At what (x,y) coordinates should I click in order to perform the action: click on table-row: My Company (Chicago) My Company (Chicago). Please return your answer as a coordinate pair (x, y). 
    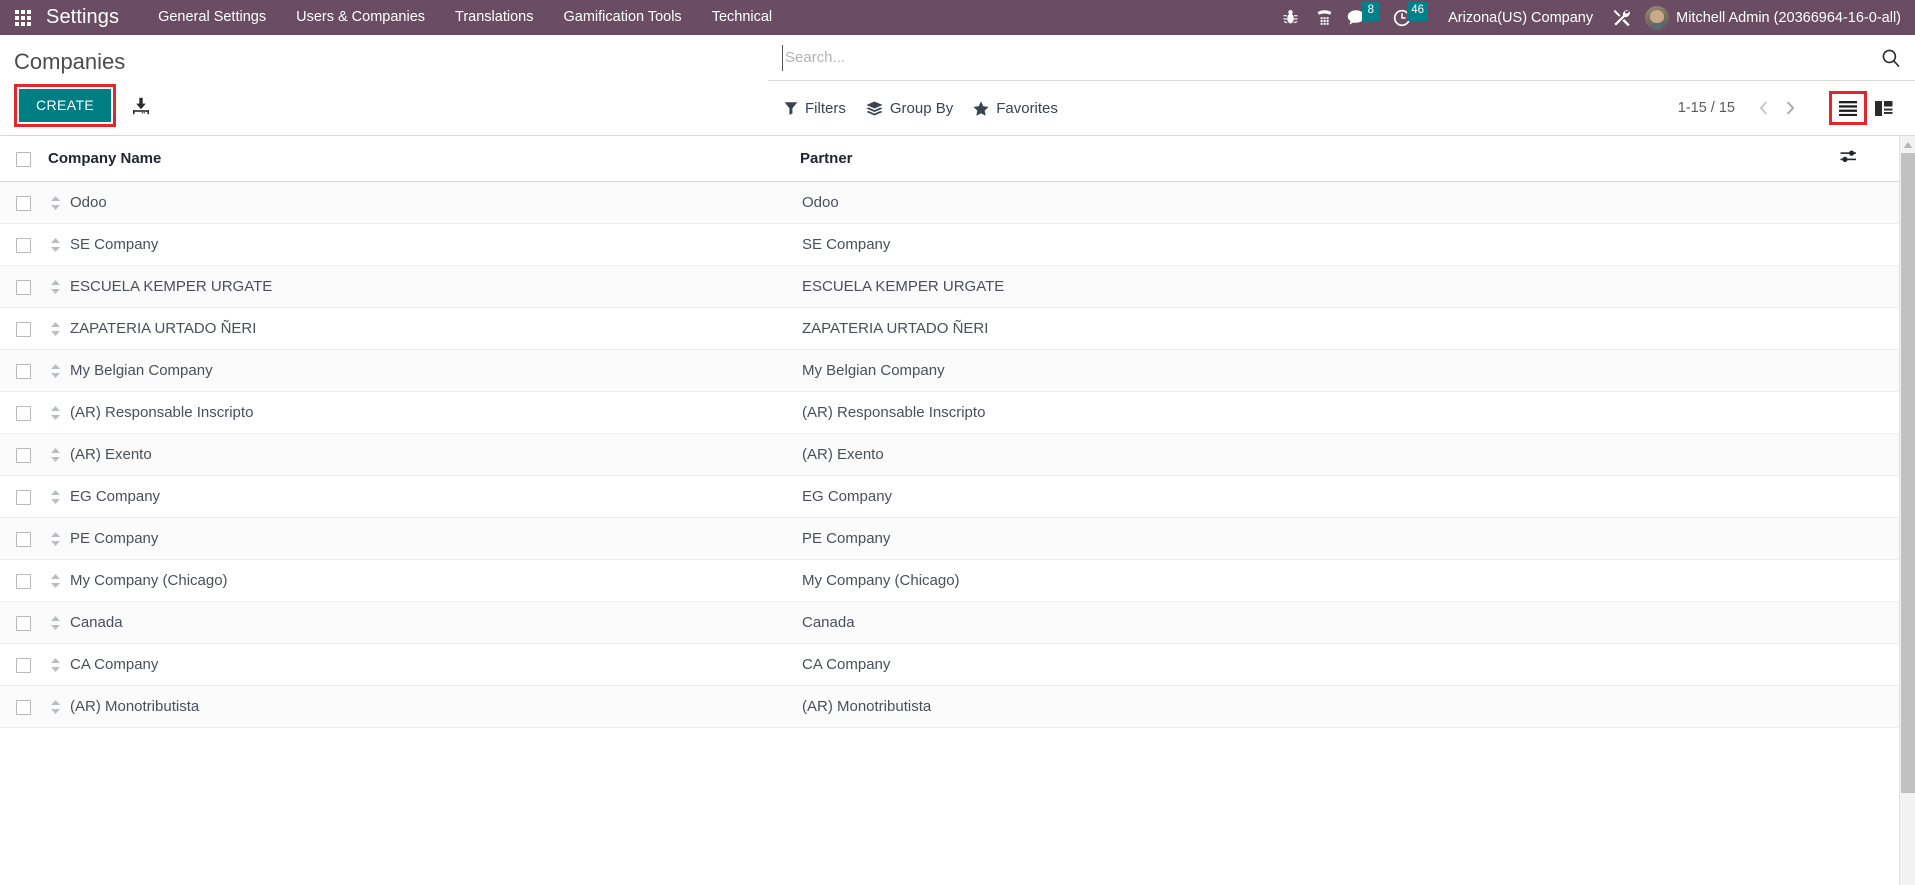
    Looking at the image, I should click on (949, 580).